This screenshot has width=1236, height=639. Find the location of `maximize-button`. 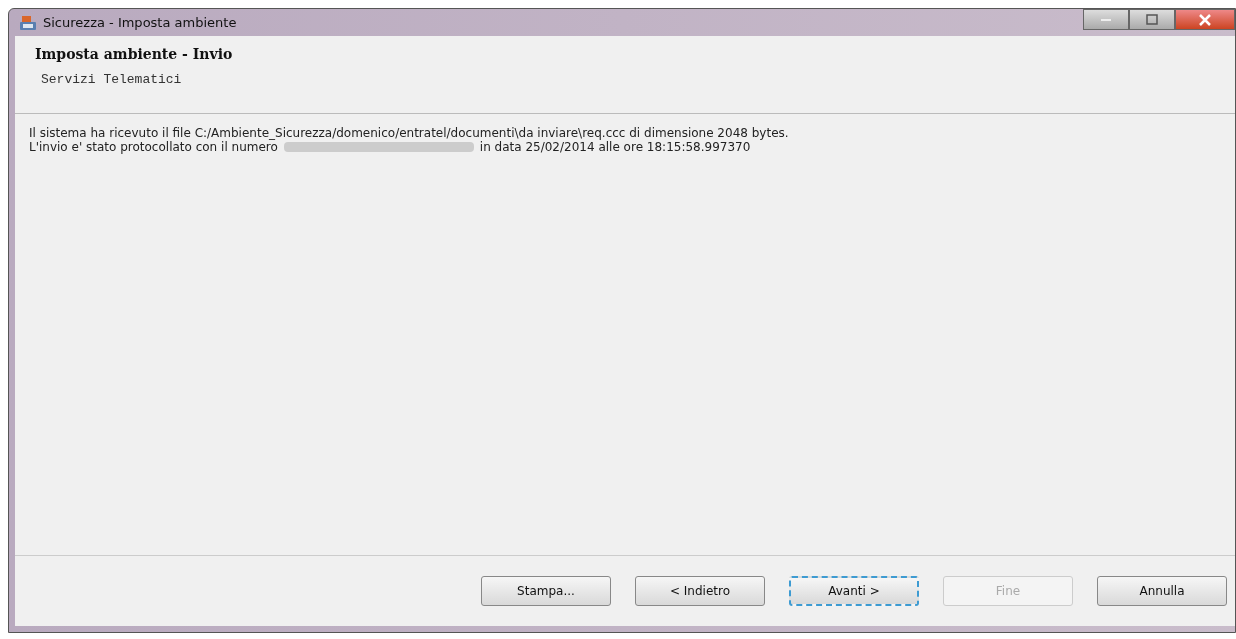

maximize-button is located at coordinates (1152, 19).